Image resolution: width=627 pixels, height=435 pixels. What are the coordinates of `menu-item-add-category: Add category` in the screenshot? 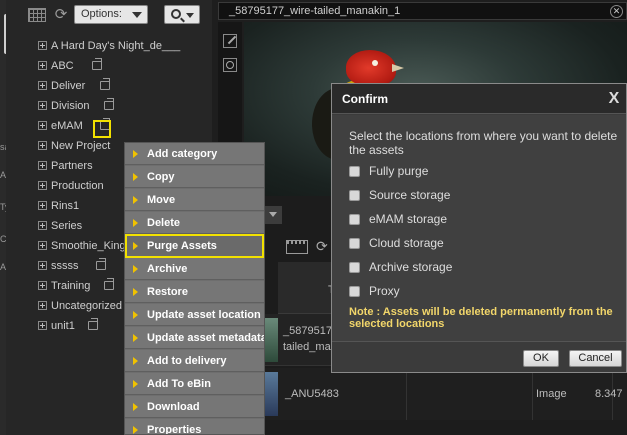 It's located at (194, 154).